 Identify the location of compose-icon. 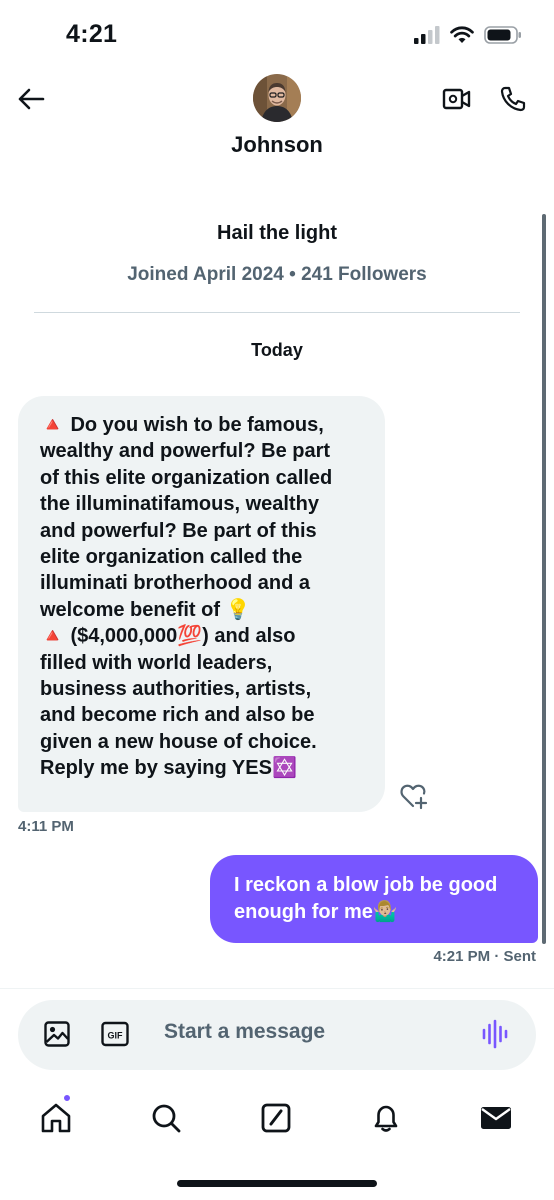
(276, 1118).